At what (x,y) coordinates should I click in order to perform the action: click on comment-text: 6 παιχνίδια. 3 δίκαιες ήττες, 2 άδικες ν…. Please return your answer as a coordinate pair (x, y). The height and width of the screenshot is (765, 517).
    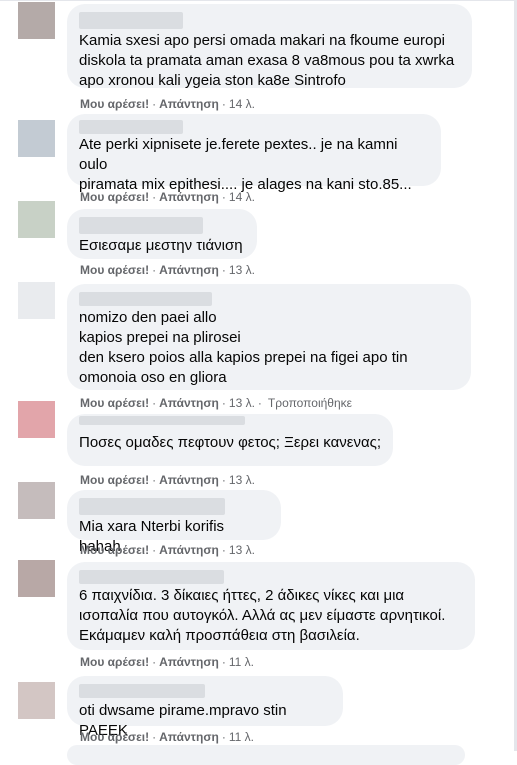
    Looking at the image, I should click on (262, 615).